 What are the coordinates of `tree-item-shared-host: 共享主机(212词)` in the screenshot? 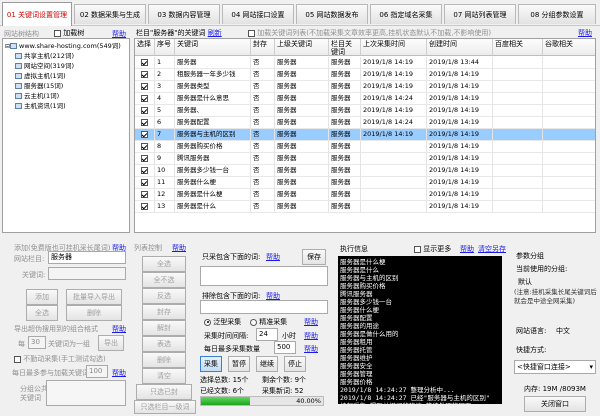 It's located at (44, 56).